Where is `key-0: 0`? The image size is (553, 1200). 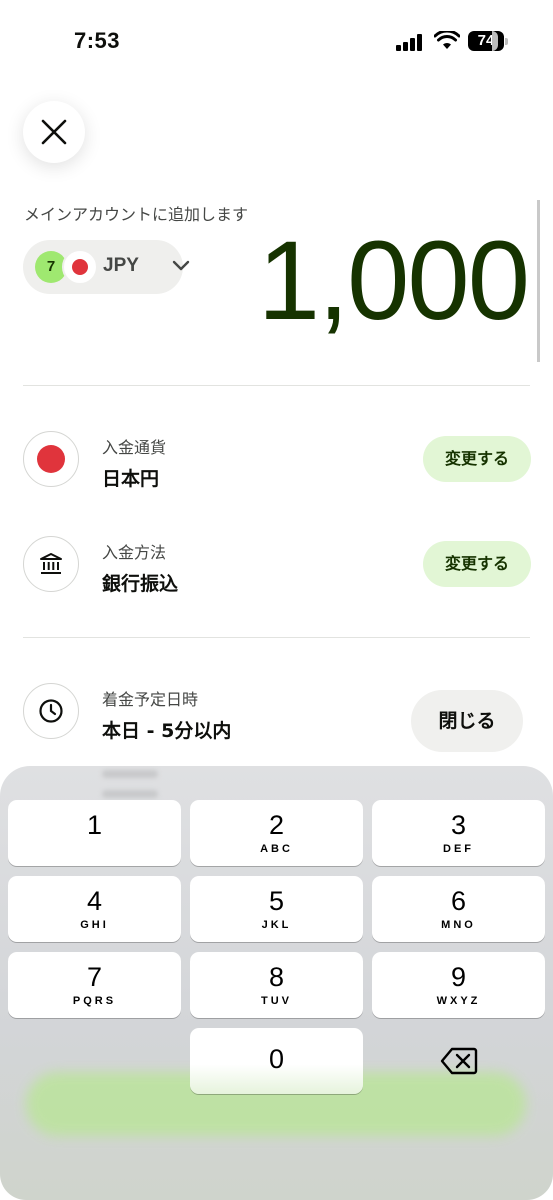
key-0: 0 is located at coordinates (276, 1061).